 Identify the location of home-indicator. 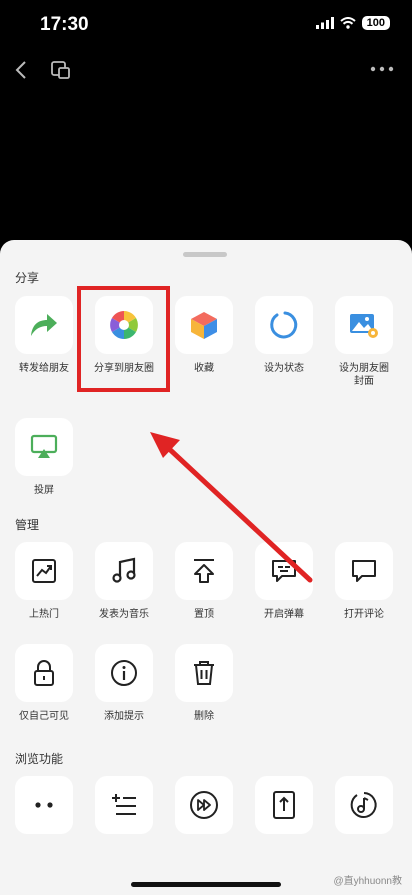
(206, 884).